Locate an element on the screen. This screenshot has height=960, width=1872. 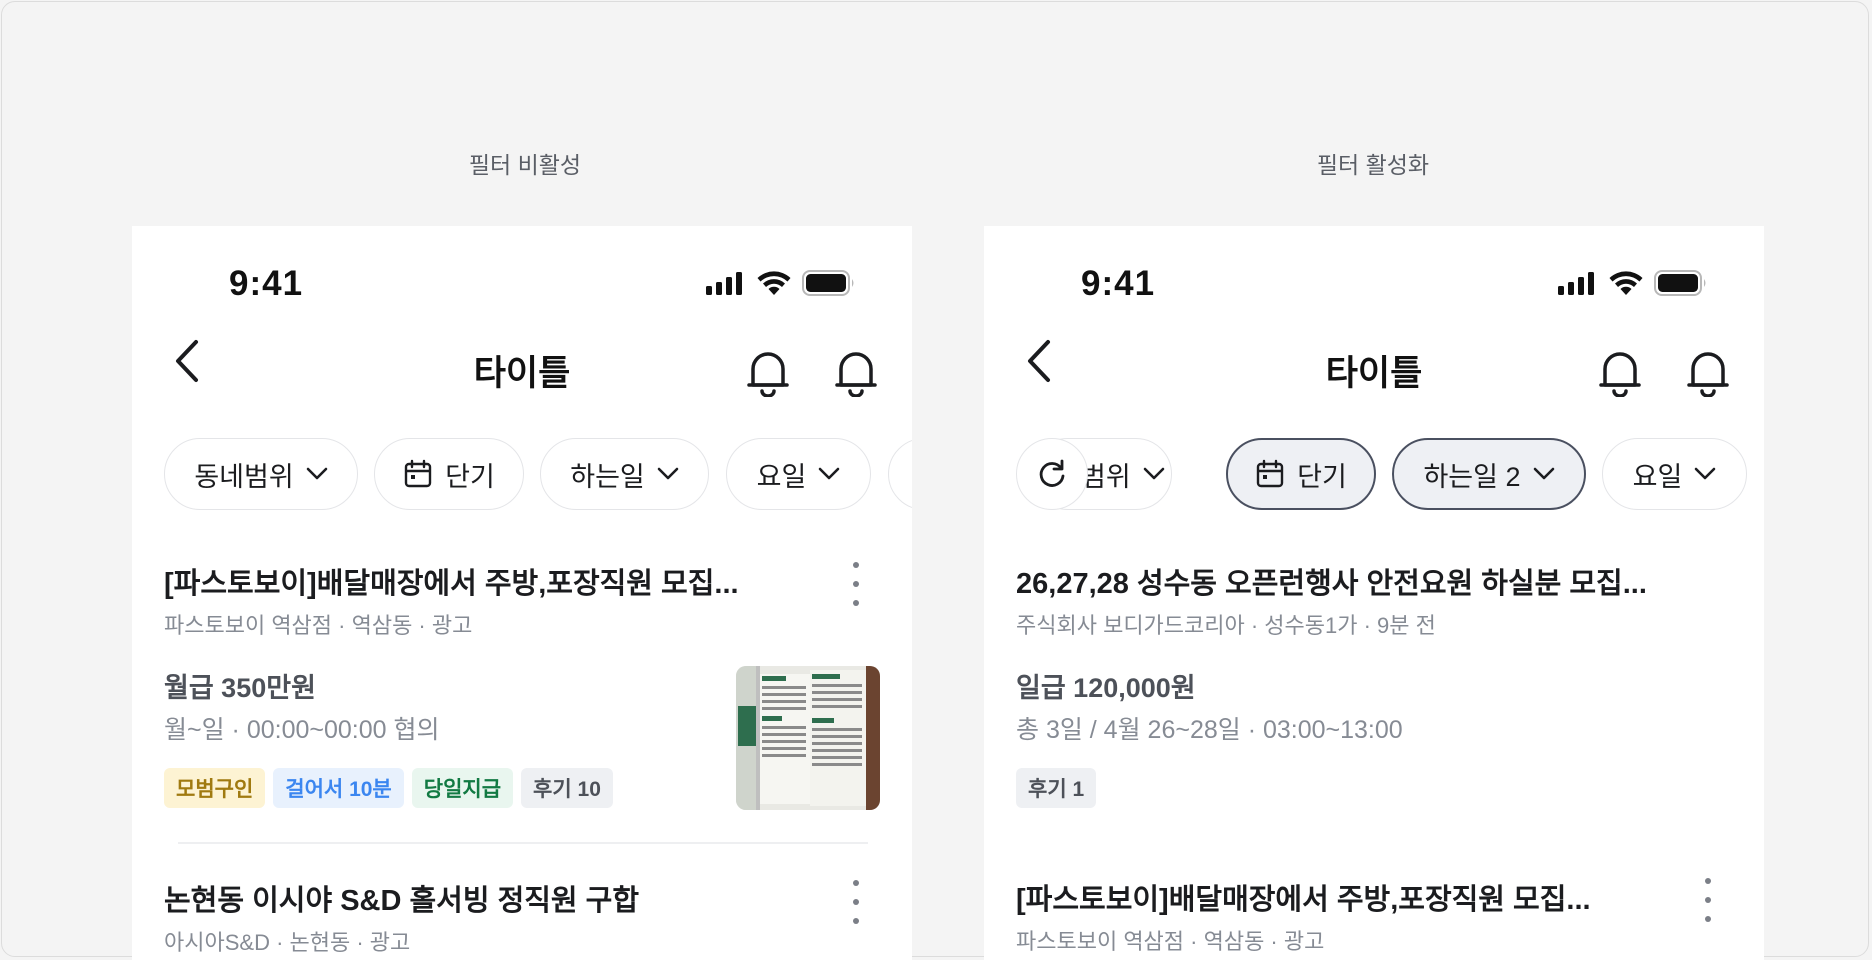
chip-label: 동네범위 is located at coordinates (244, 476).